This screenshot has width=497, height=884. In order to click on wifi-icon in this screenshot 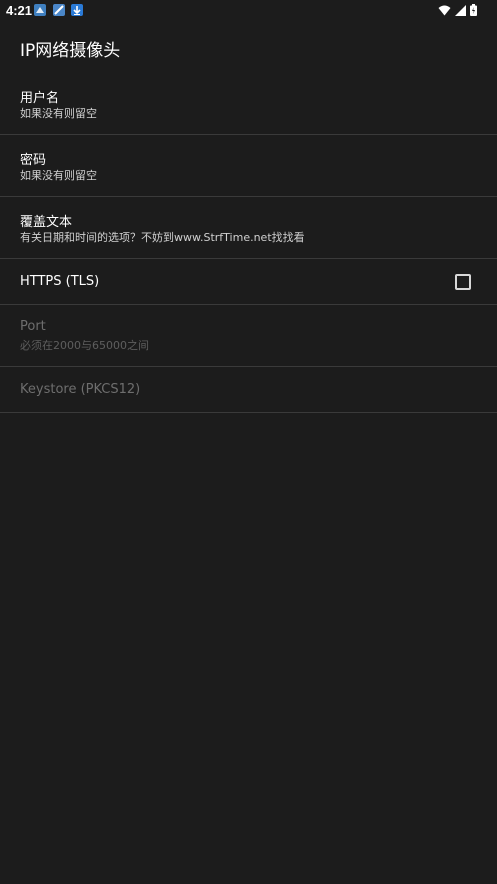, I will do `click(444, 12)`.